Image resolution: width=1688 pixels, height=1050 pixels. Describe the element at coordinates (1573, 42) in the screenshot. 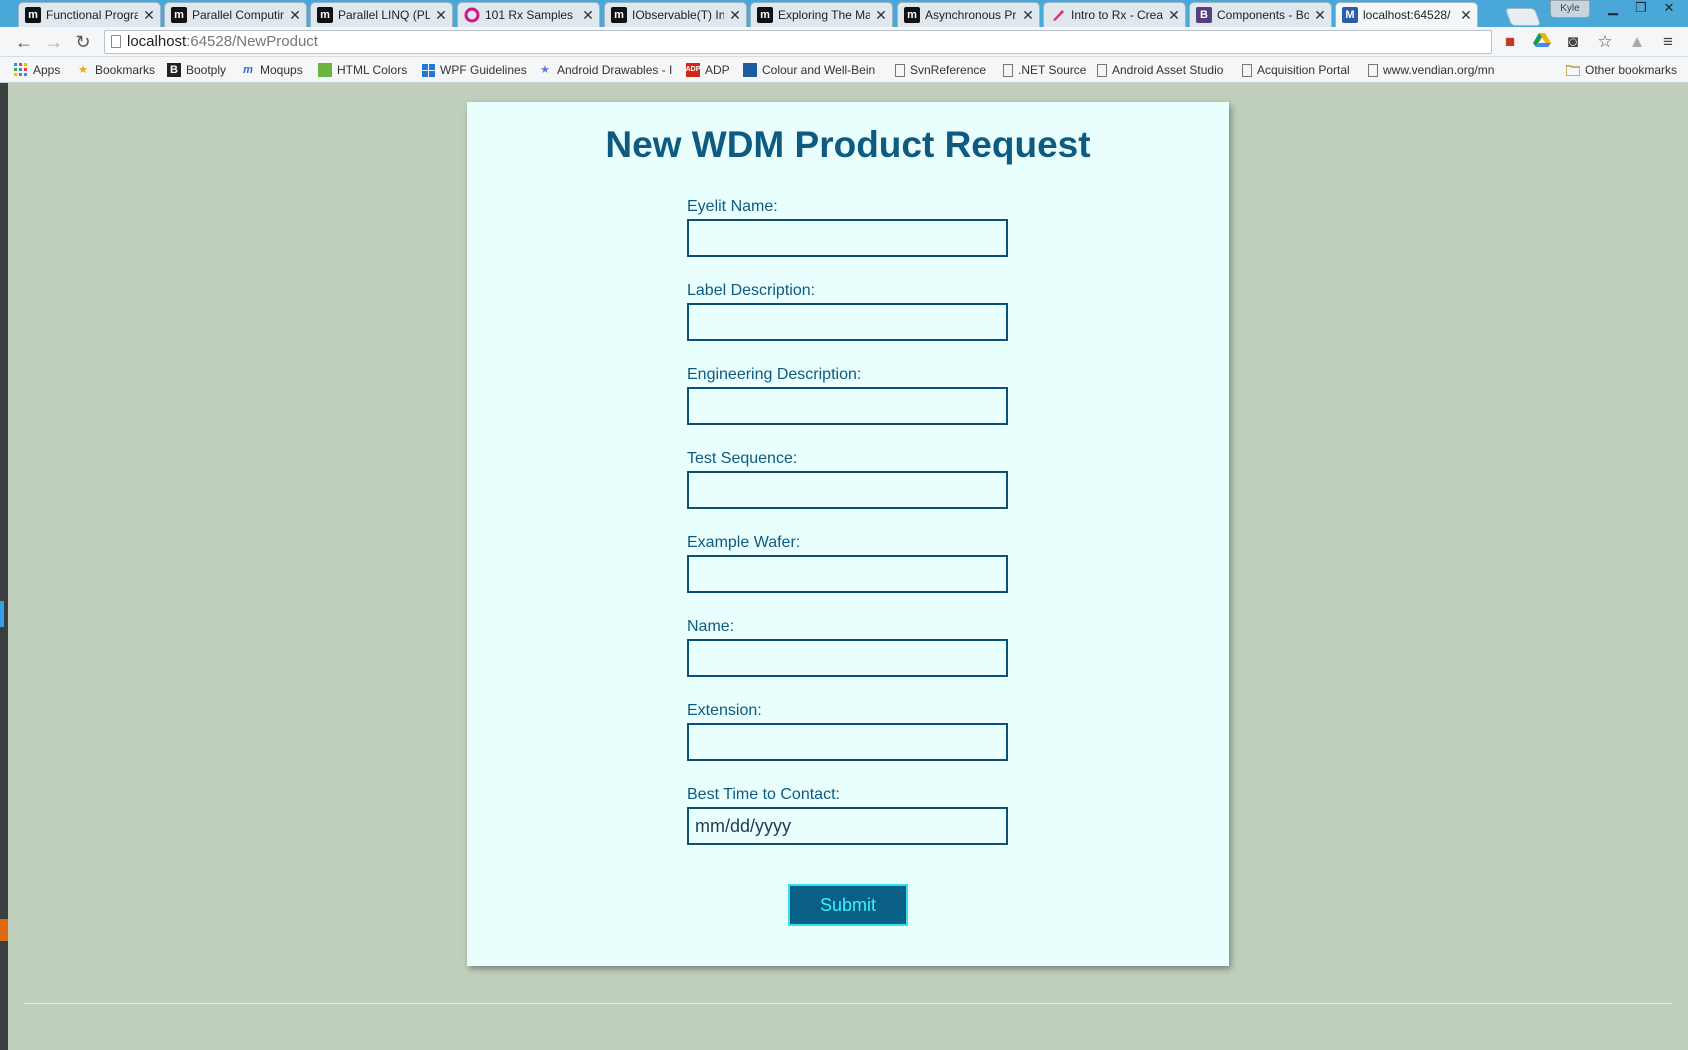

I see `pocket-icon: ◙` at that location.